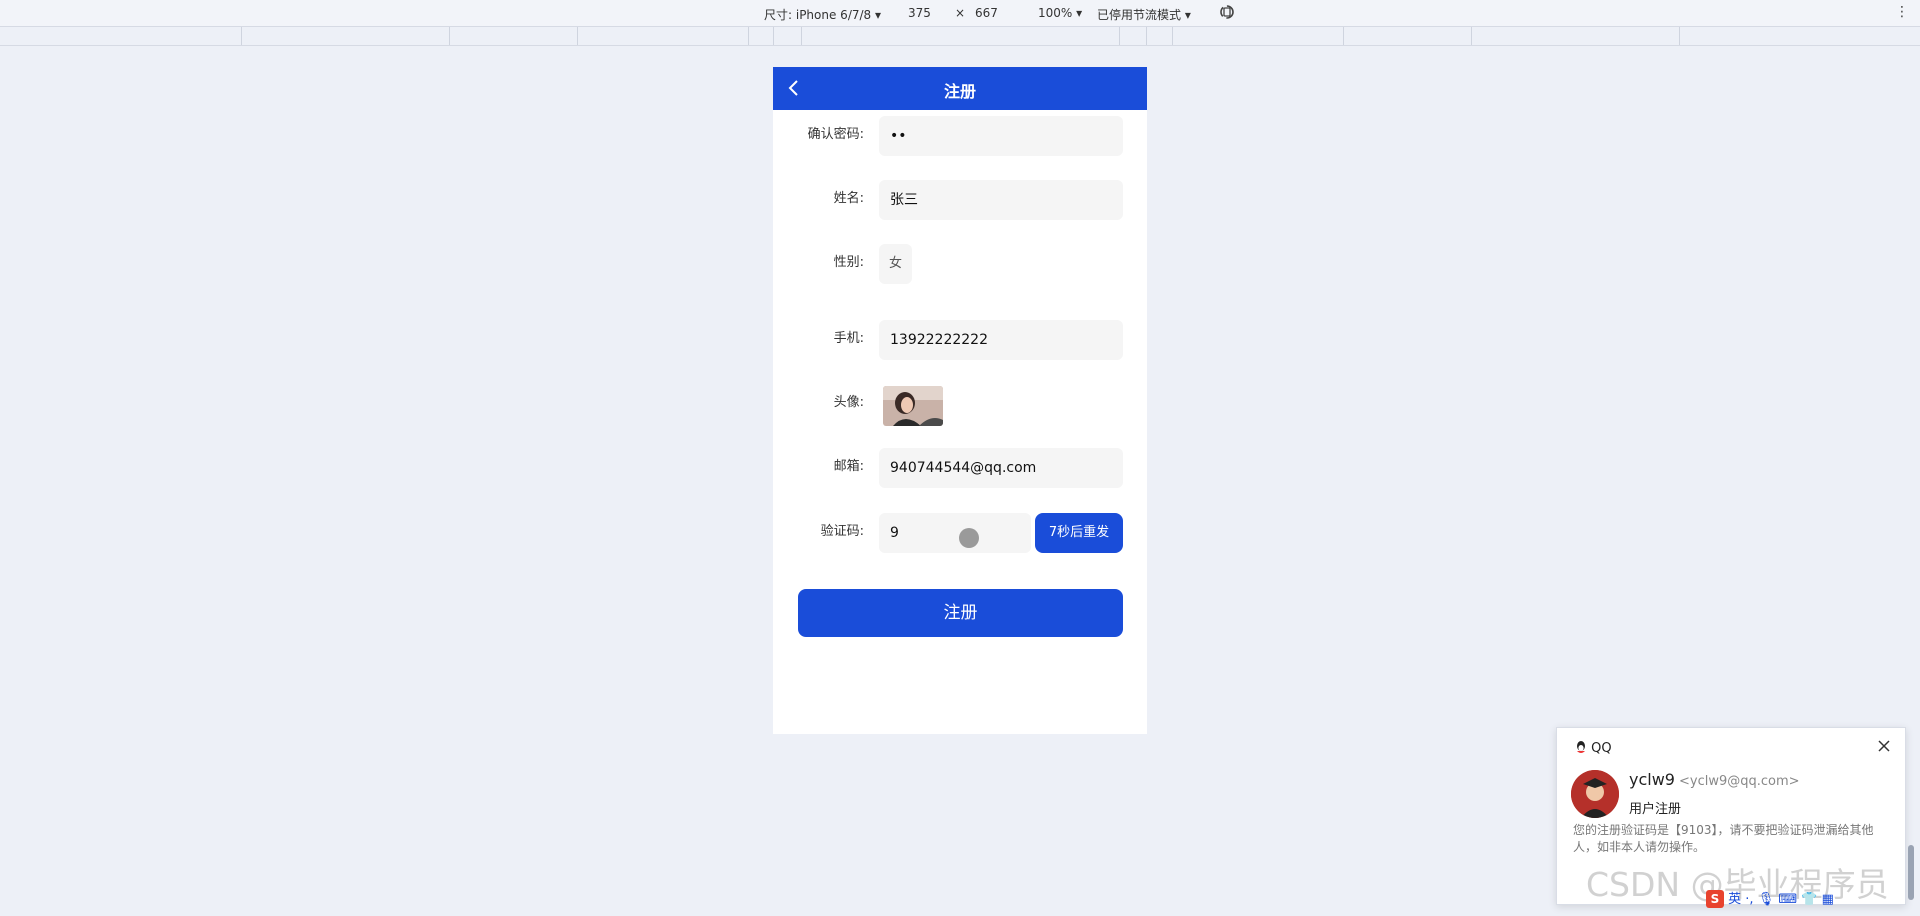  I want to click on page-title: 注册, so click(959, 91).